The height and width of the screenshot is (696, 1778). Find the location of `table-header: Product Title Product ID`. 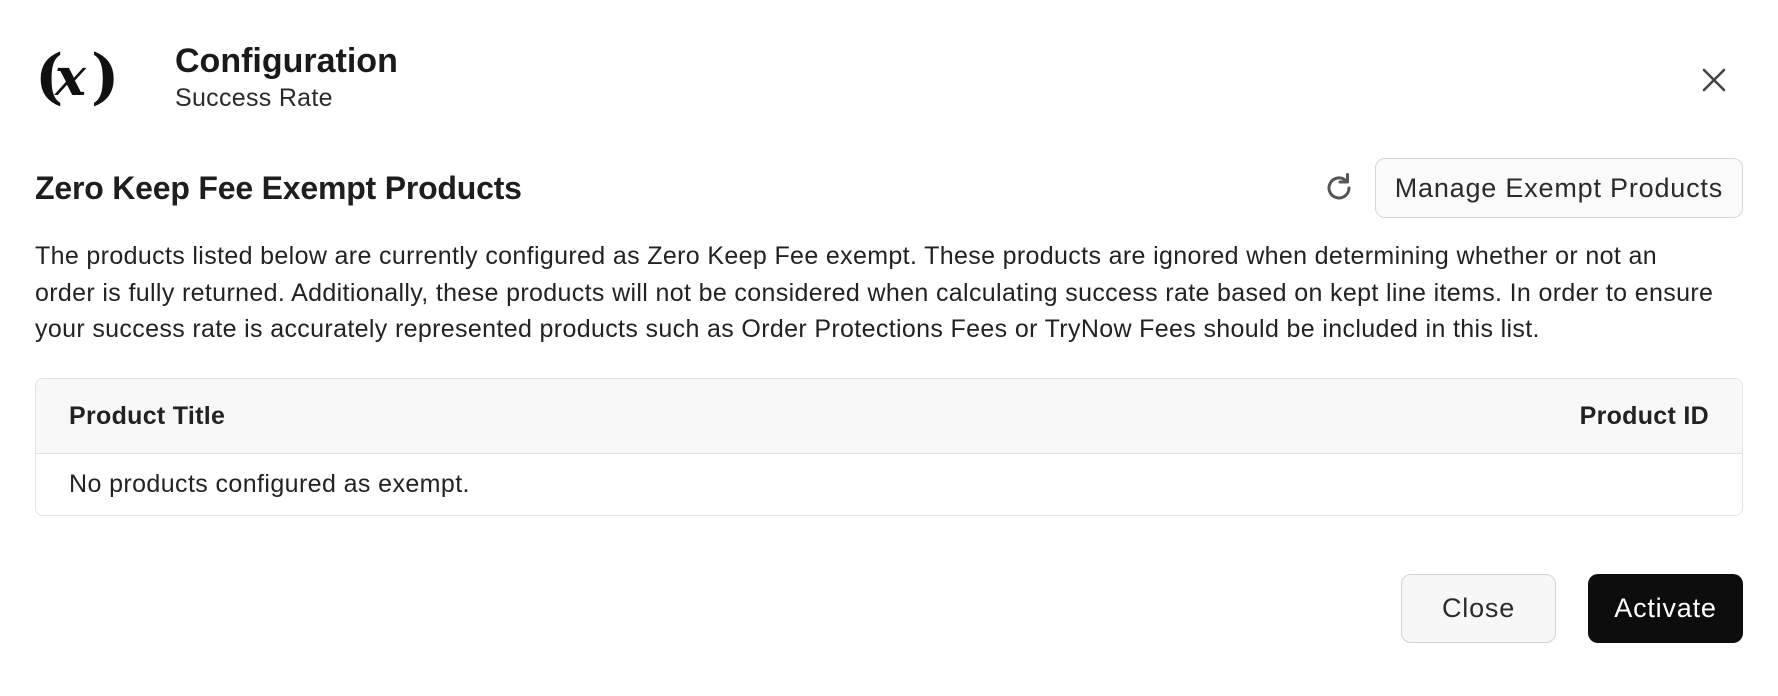

table-header: Product Title Product ID is located at coordinates (889, 416).